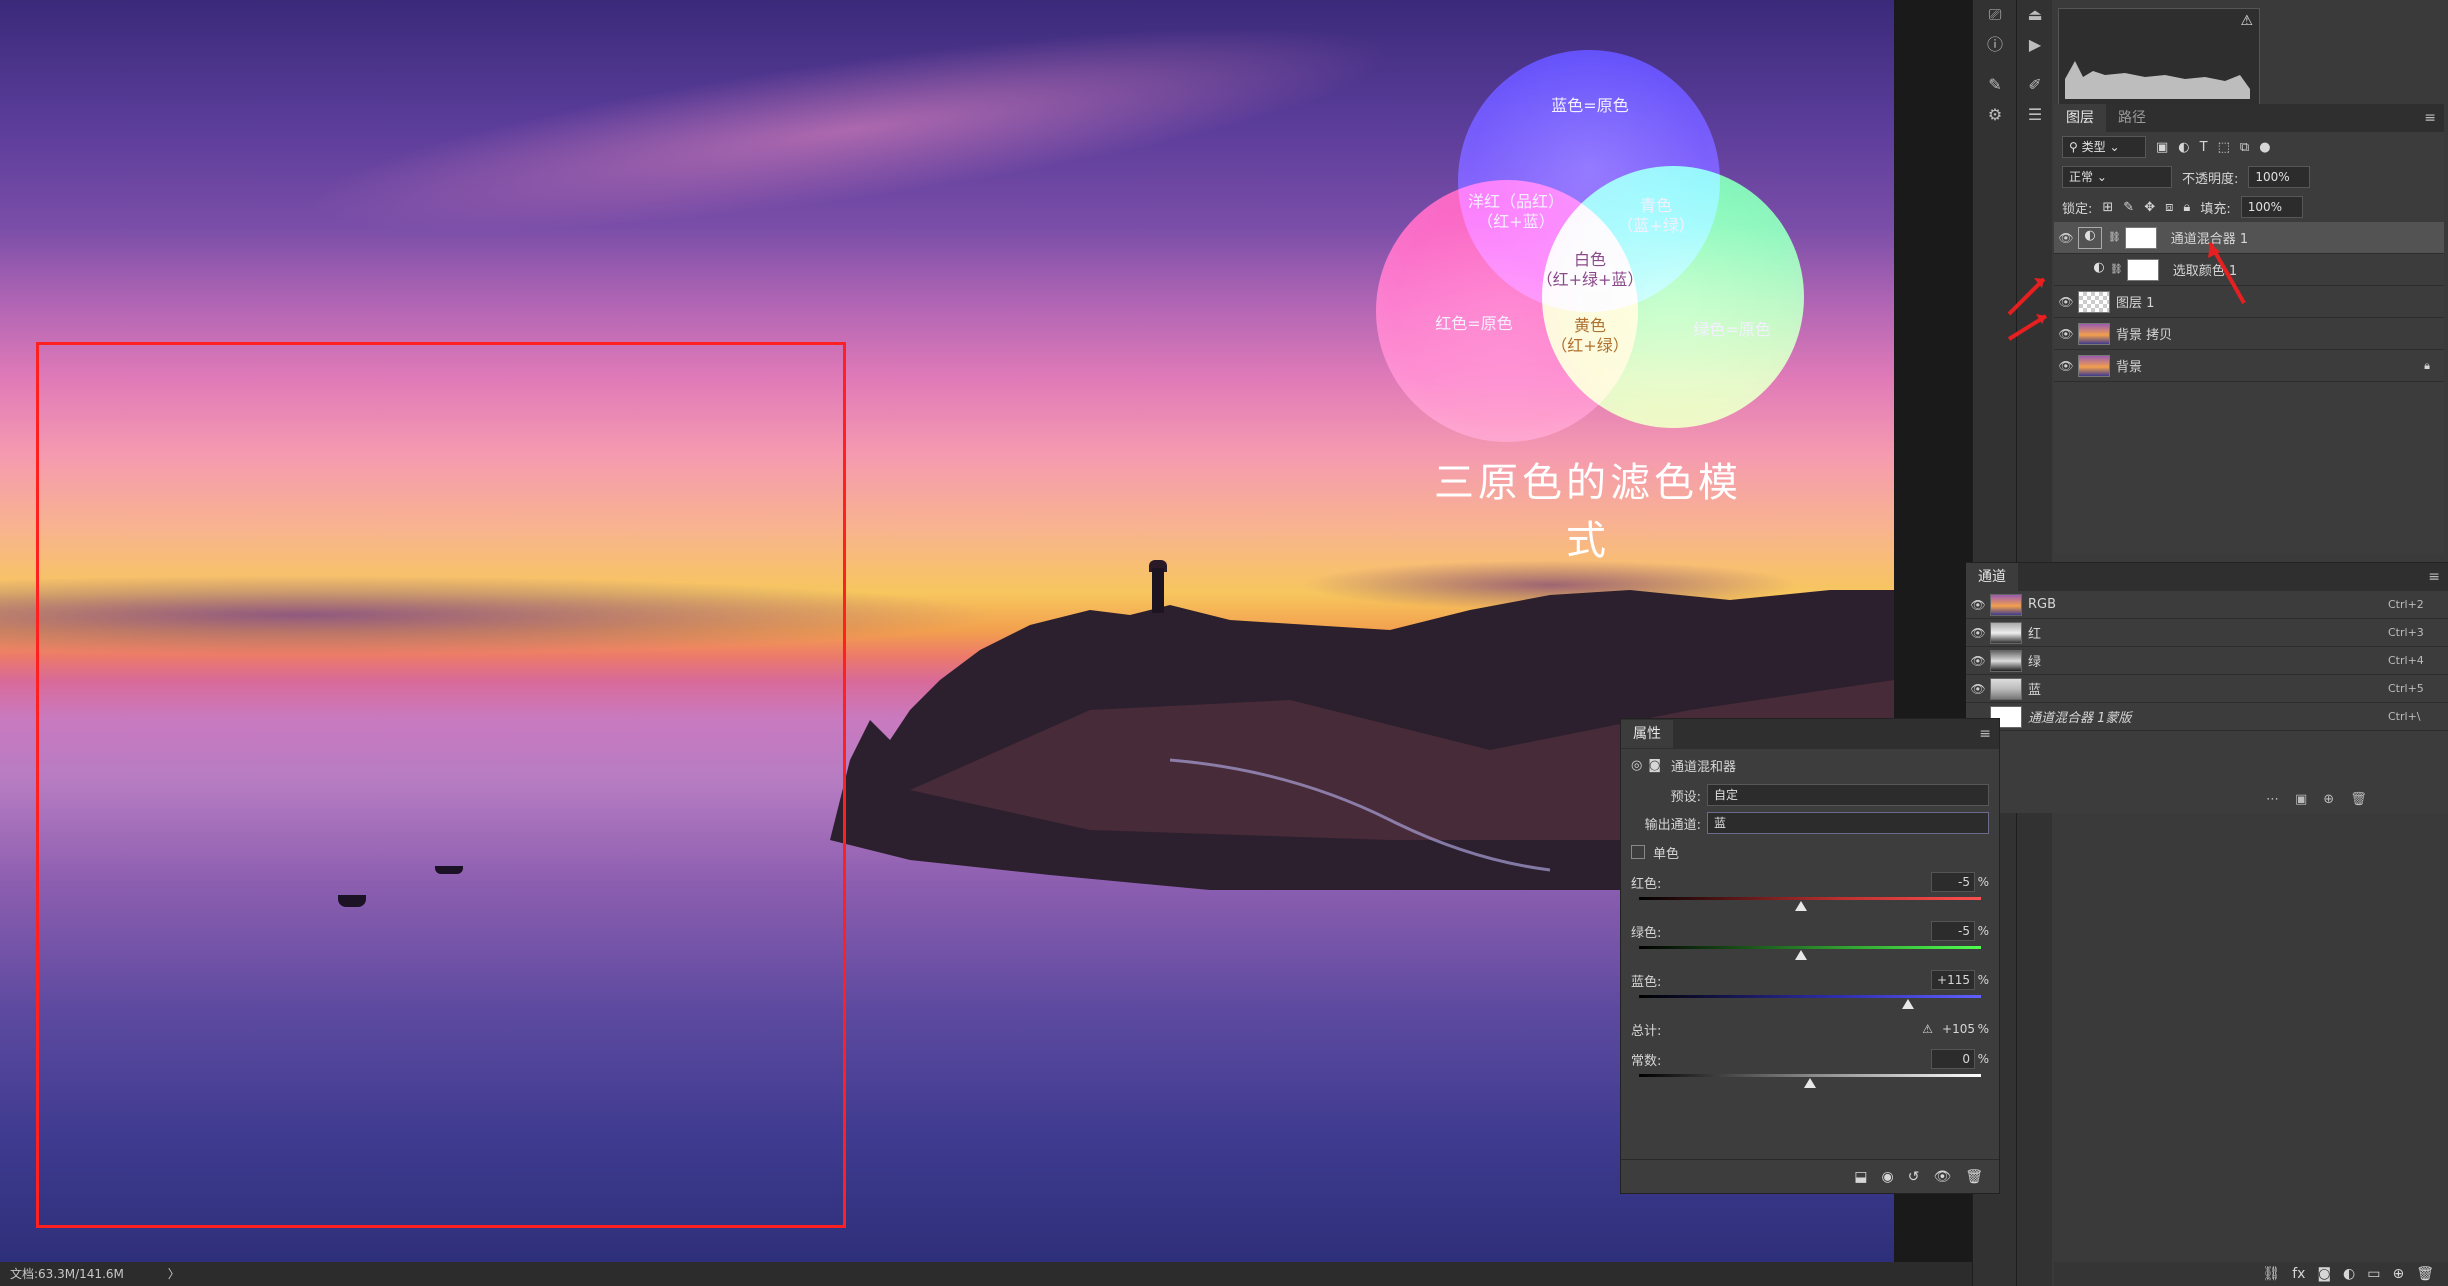  What do you see at coordinates (2169, 207) in the screenshot?
I see `lock-artboard-icon: ⧈` at bounding box center [2169, 207].